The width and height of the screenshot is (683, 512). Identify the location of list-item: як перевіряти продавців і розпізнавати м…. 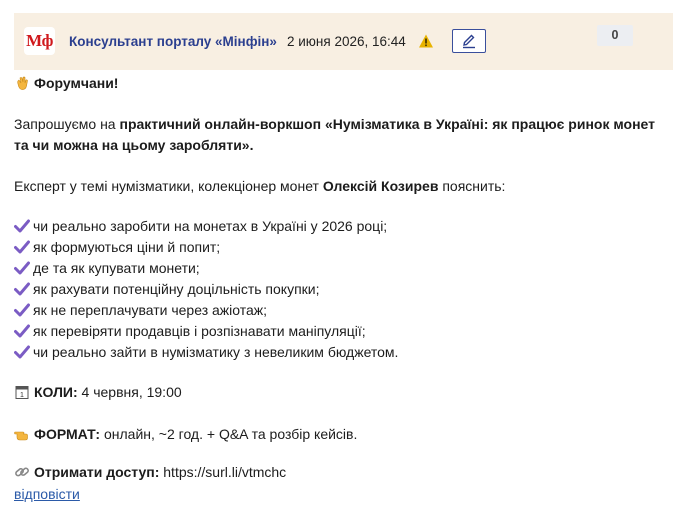
(190, 331).